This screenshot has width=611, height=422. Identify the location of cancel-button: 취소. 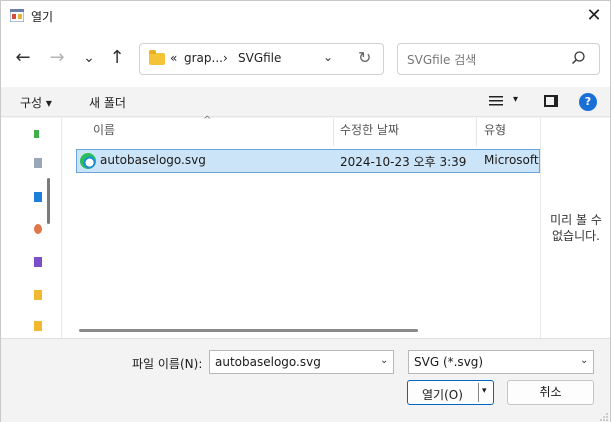
(550, 392).